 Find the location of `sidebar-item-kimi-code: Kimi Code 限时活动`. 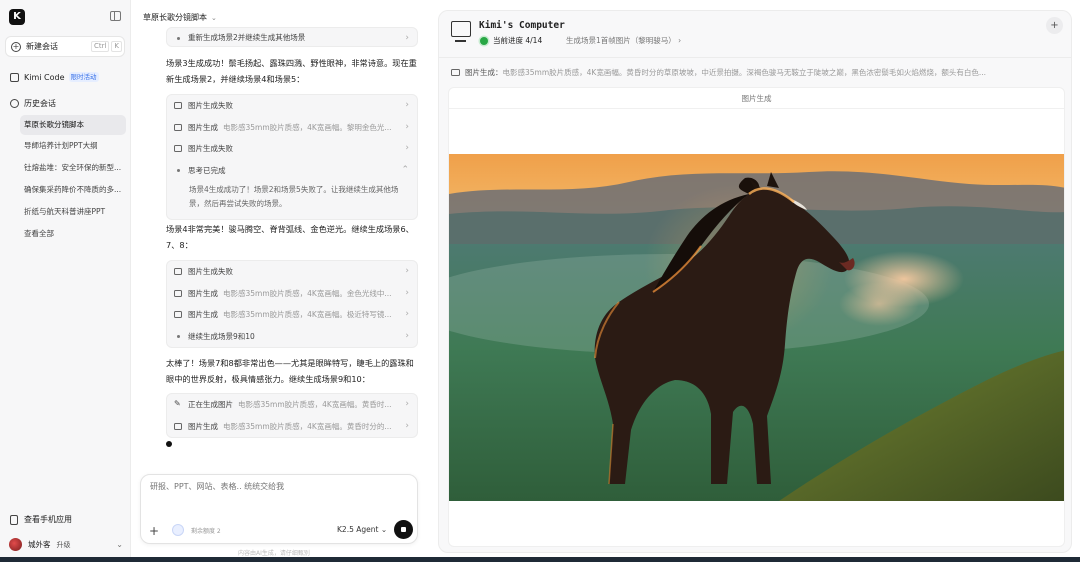

sidebar-item-kimi-code: Kimi Code 限时活动 is located at coordinates (54, 77).